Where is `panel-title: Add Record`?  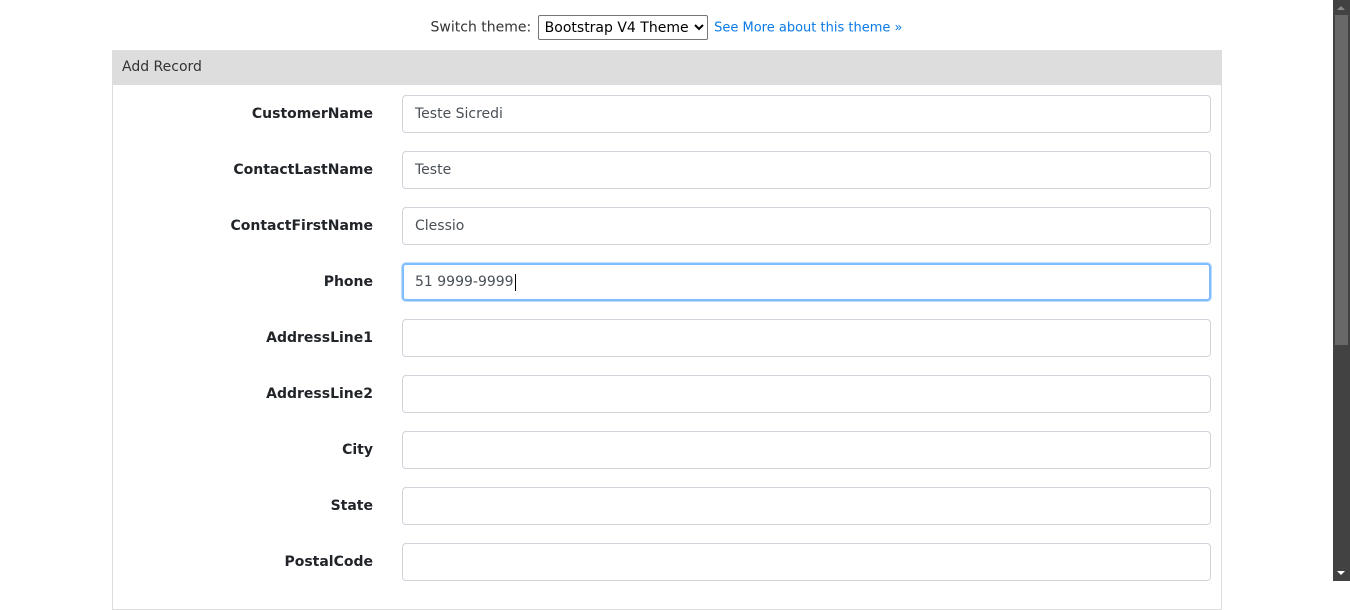 panel-title: Add Record is located at coordinates (667, 67).